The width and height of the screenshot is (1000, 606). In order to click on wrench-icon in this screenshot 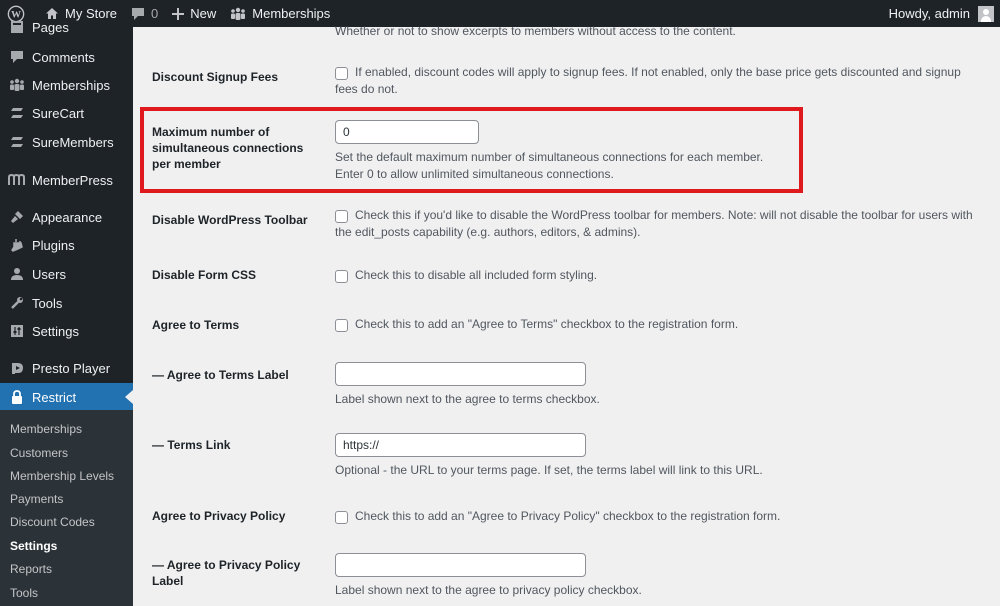, I will do `click(15, 303)`.